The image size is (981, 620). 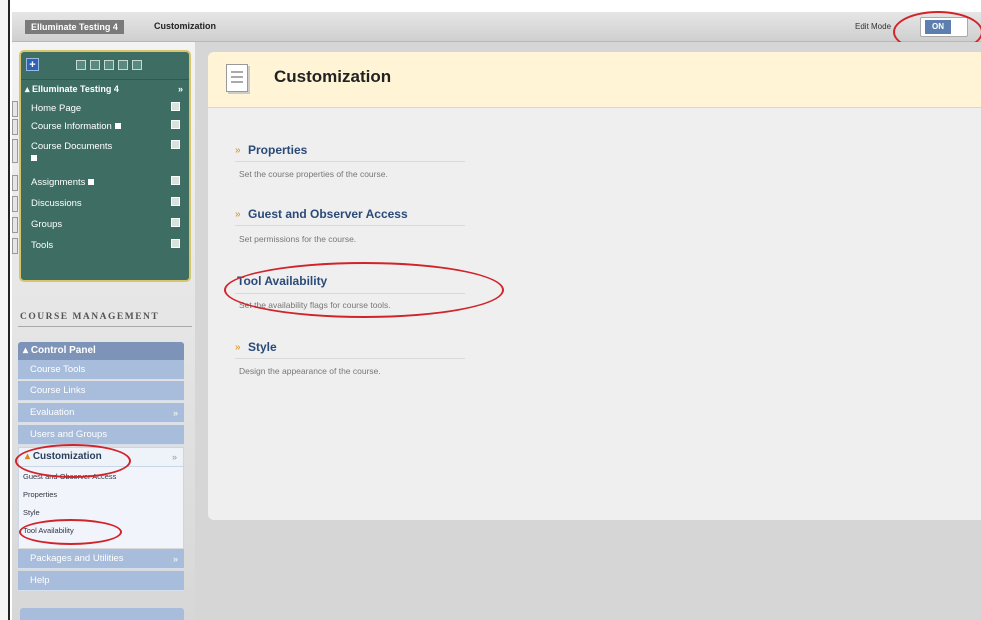 What do you see at coordinates (100, 246) in the screenshot?
I see `course-menu-item-tools: Tools` at bounding box center [100, 246].